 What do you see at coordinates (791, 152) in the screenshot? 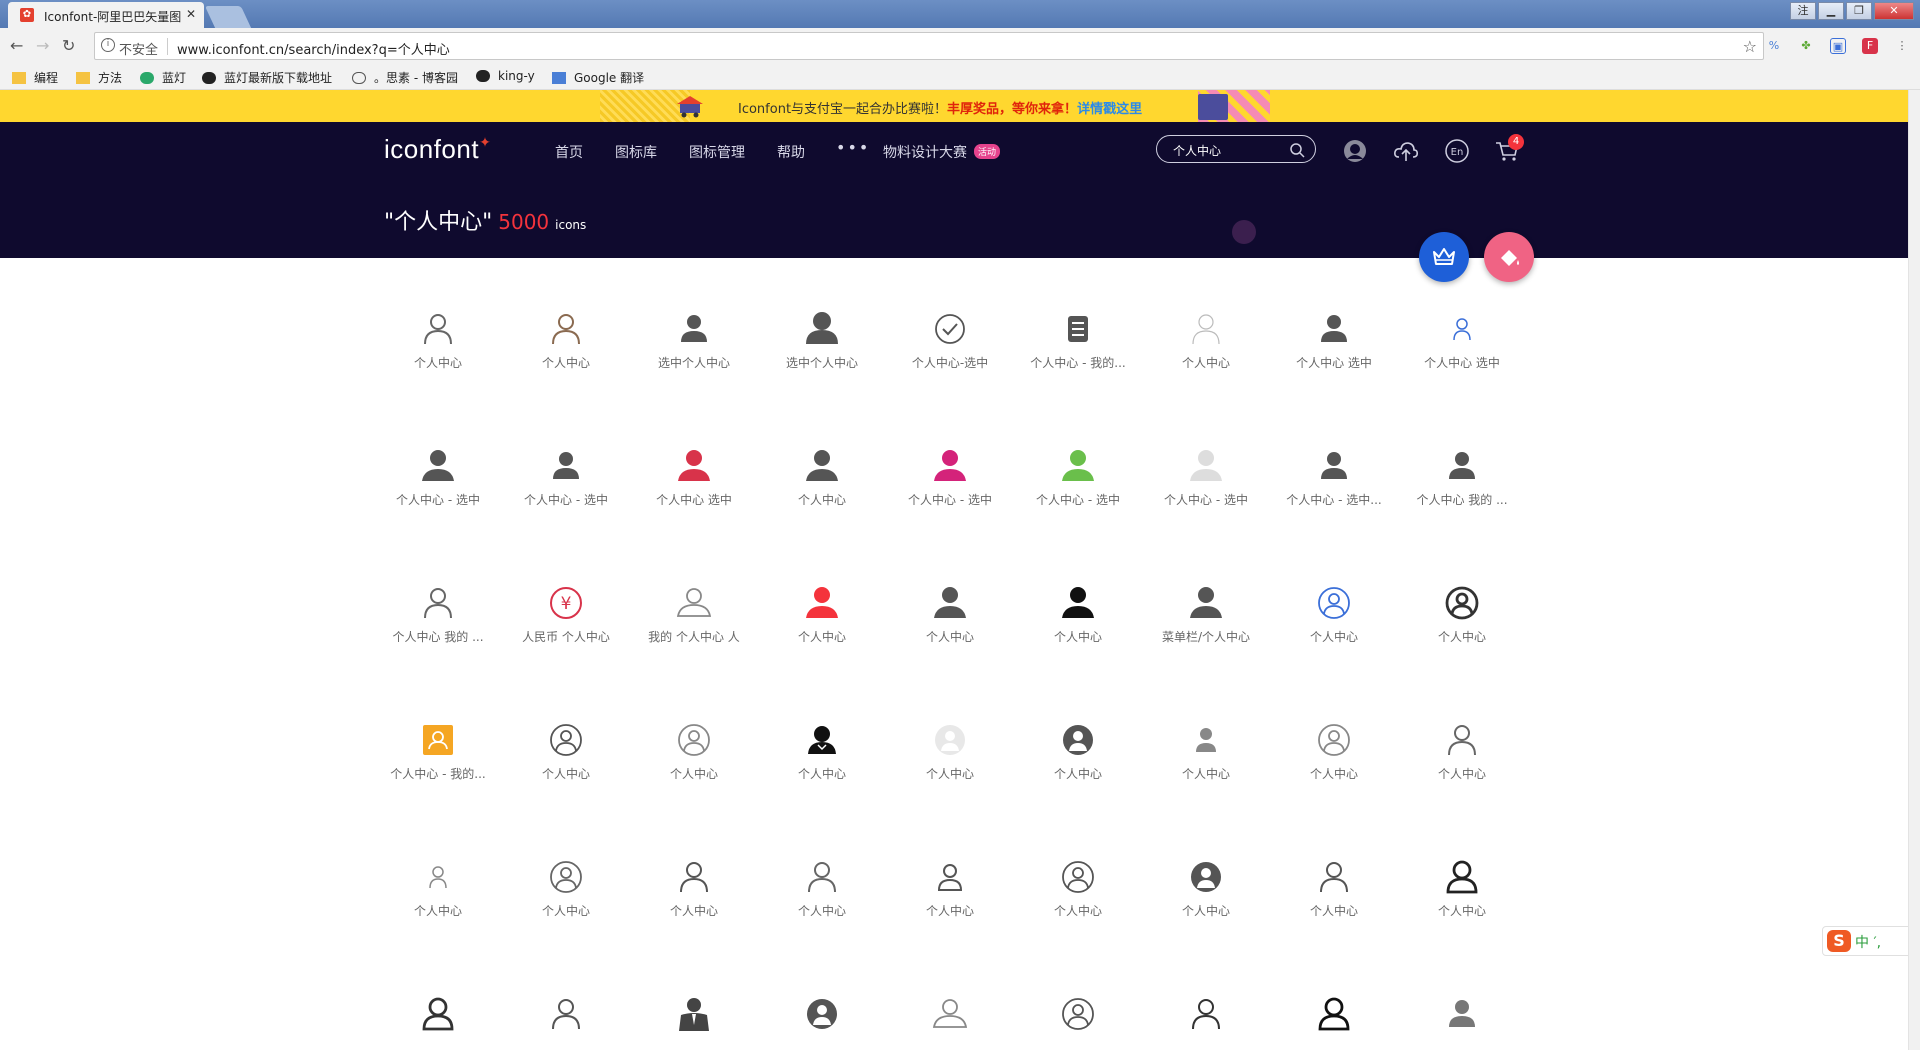
I see `nav-help: 帮助` at bounding box center [791, 152].